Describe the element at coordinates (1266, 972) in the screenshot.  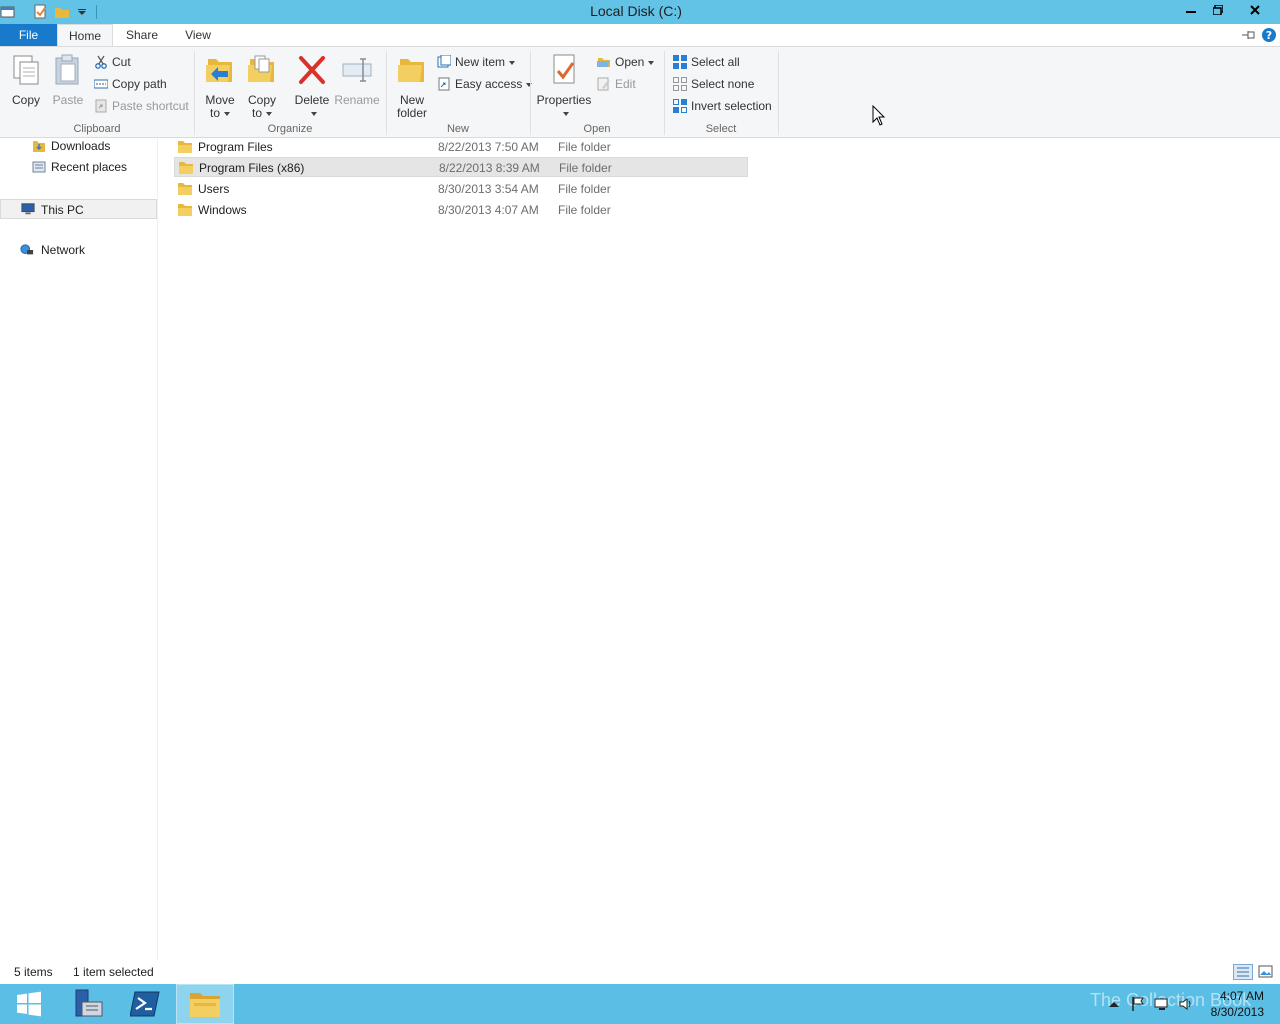
I see `large-icons-view-icon` at that location.